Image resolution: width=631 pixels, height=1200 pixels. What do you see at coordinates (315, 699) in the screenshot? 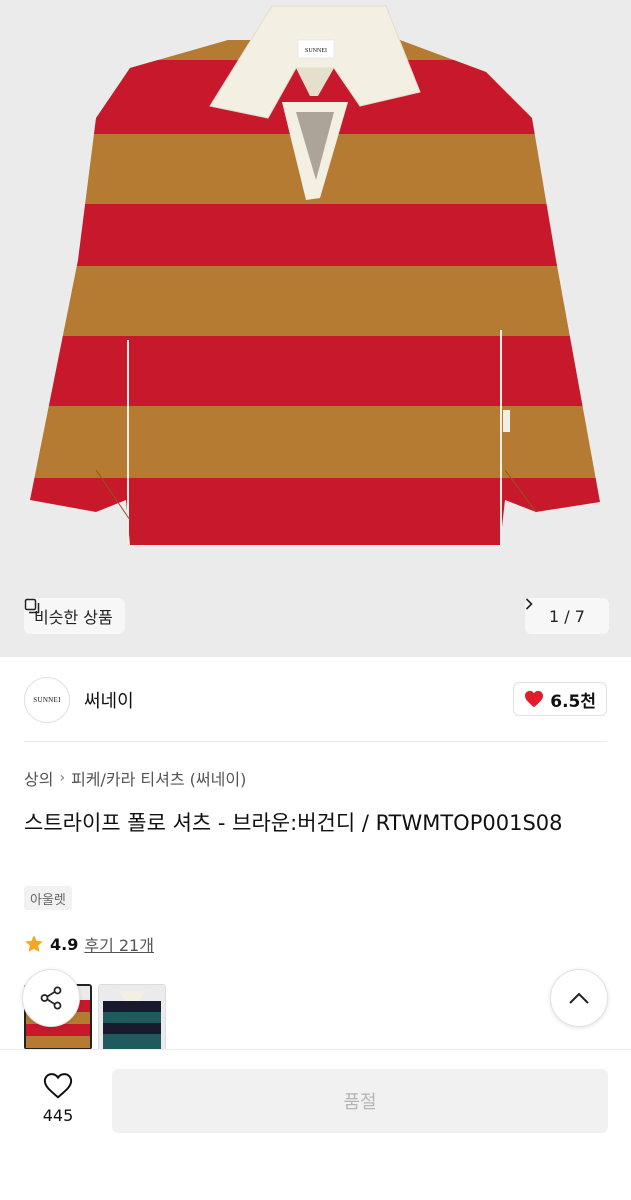
I see `brand-row: SUNNEI 써네이 6.5천` at bounding box center [315, 699].